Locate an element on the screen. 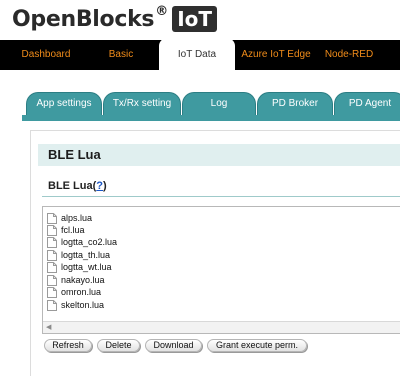 The width and height of the screenshot is (400, 376). logo-registered-mark: ® is located at coordinates (162, 11).